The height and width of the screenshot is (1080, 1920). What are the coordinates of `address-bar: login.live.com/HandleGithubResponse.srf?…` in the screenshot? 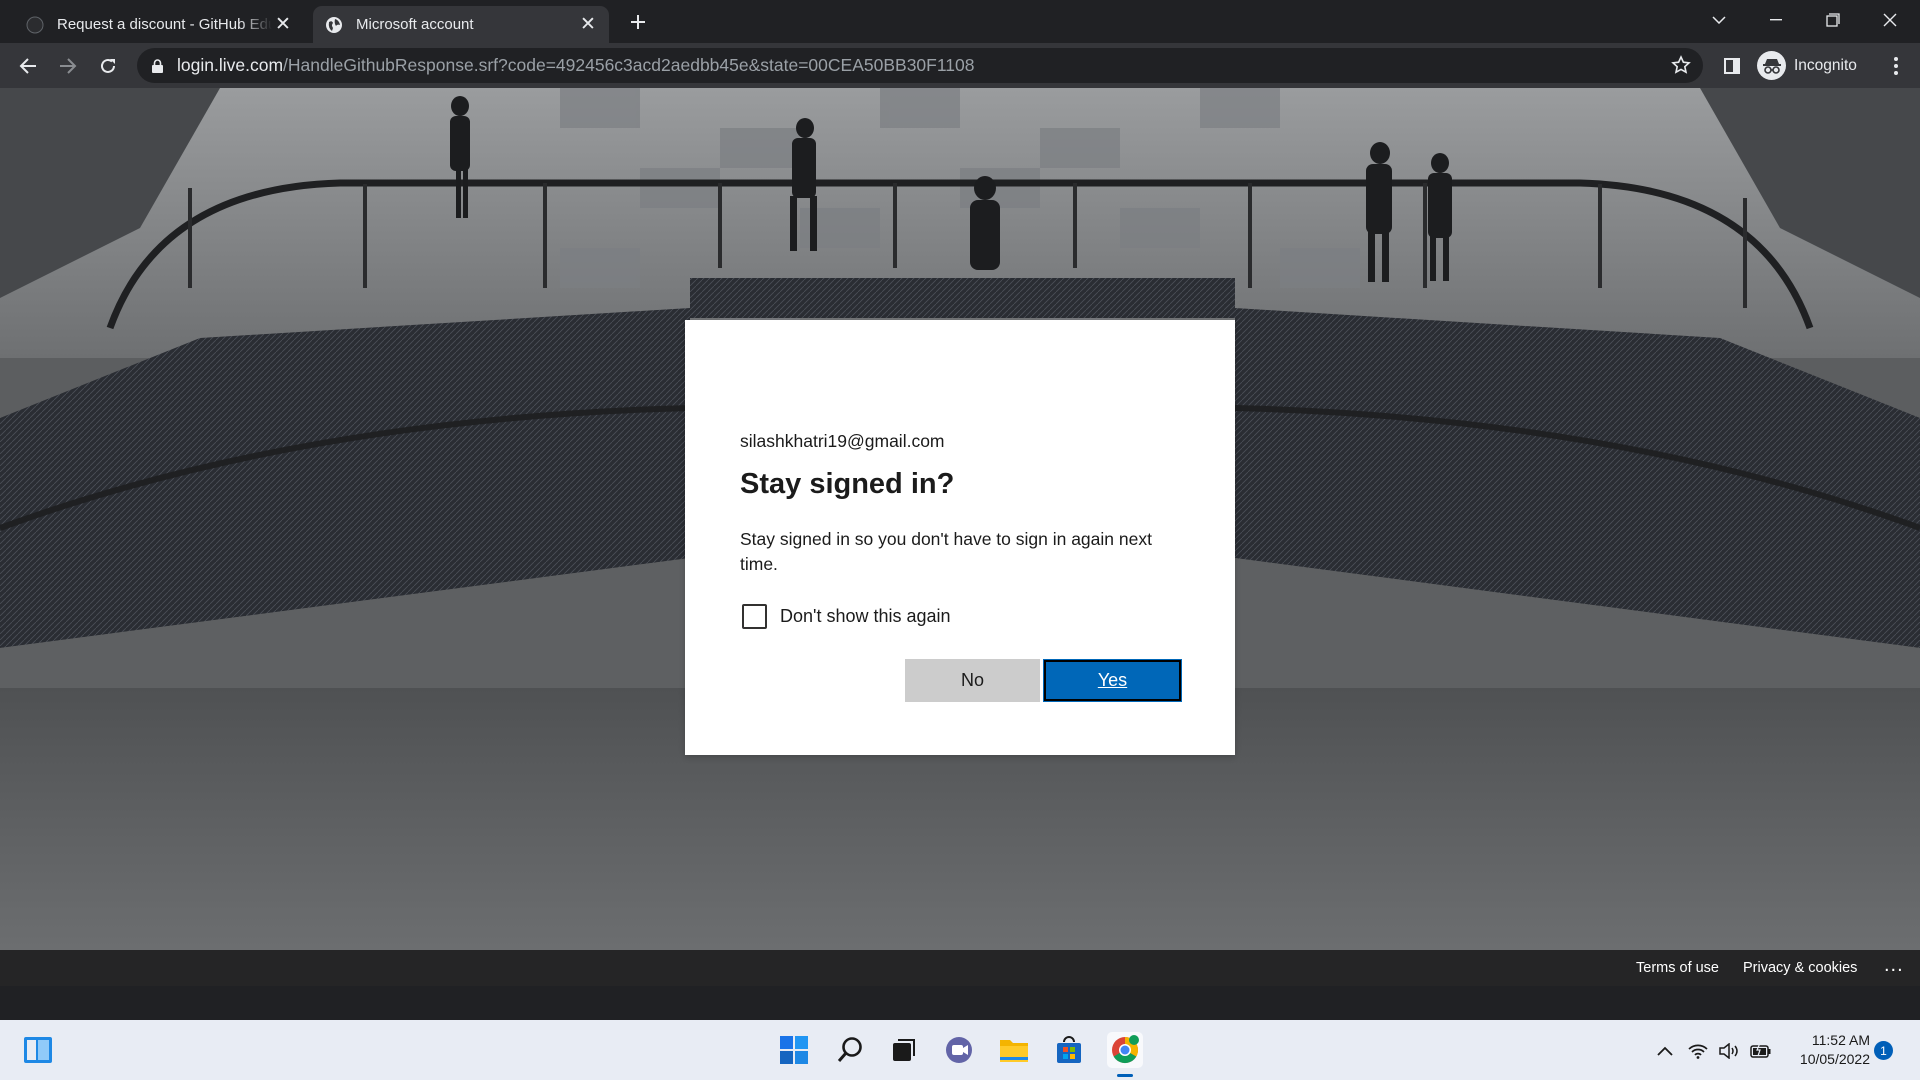 It's located at (920, 65).